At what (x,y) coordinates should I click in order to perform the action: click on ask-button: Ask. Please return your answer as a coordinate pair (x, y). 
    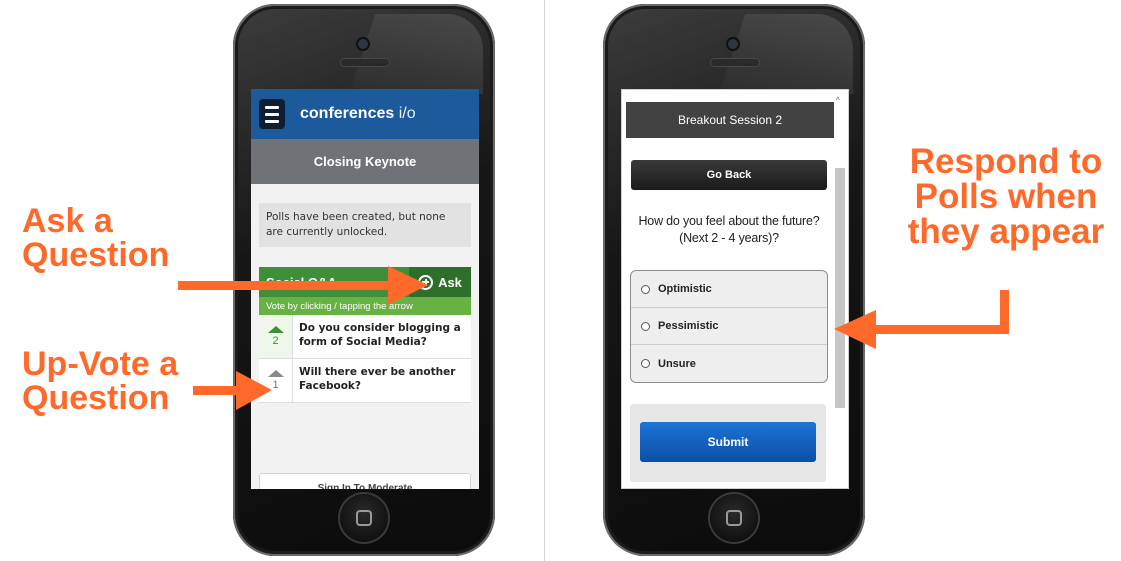
    Looking at the image, I should click on (440, 282).